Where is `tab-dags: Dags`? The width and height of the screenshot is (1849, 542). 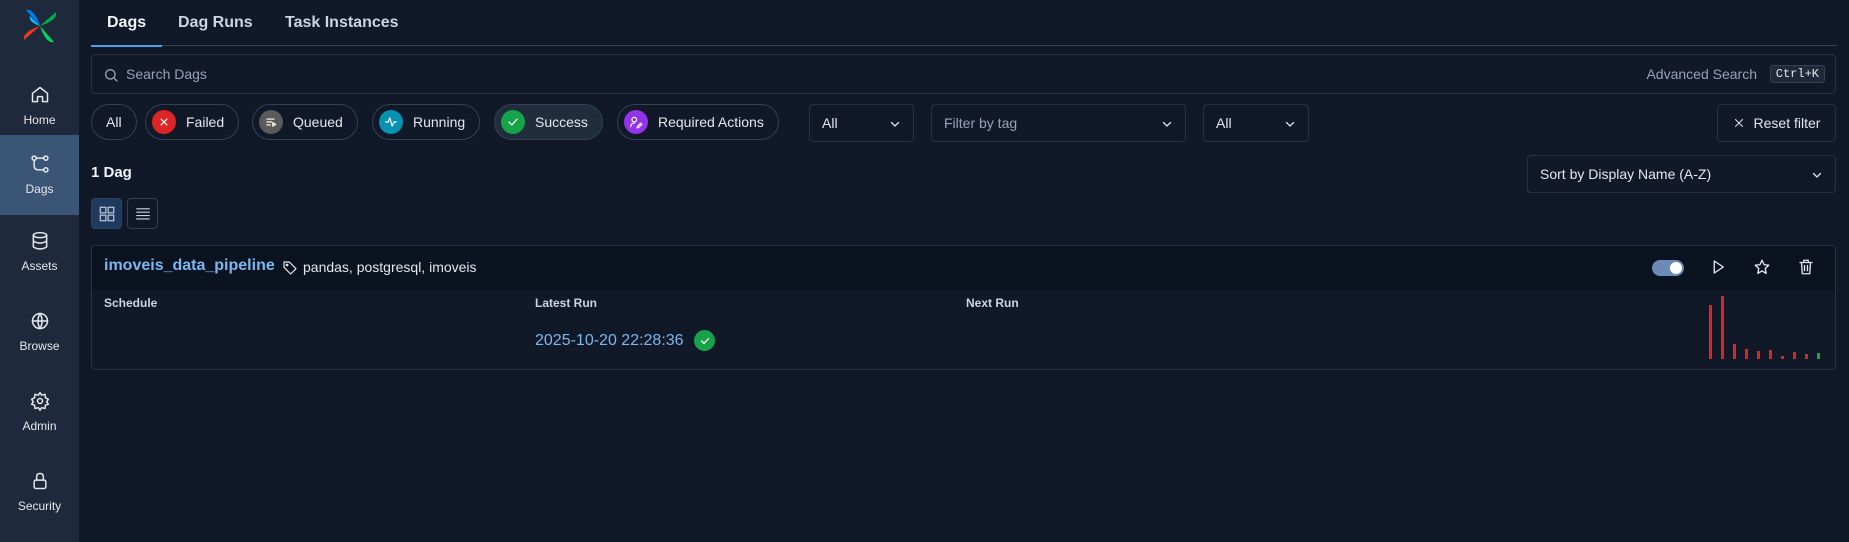
tab-dags: Dags is located at coordinates (126, 23).